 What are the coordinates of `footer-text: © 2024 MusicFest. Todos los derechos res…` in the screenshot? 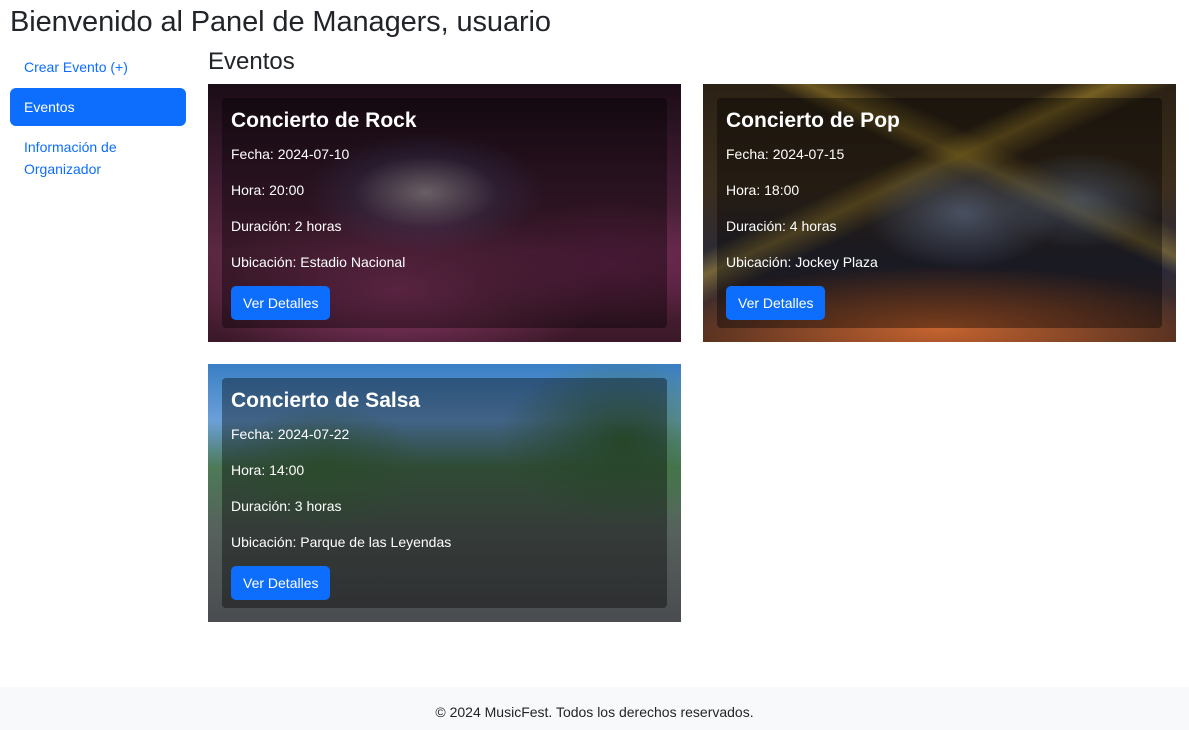 It's located at (594, 712).